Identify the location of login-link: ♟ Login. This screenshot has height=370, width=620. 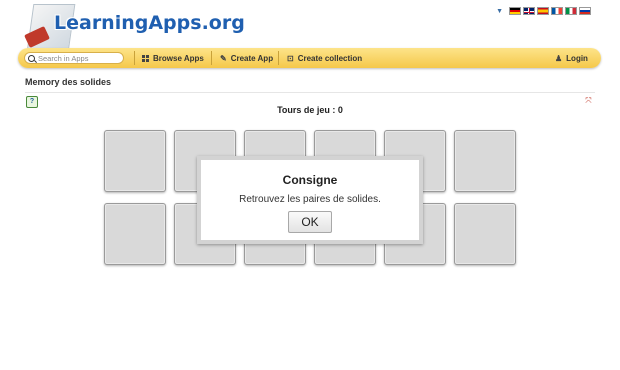
(571, 58).